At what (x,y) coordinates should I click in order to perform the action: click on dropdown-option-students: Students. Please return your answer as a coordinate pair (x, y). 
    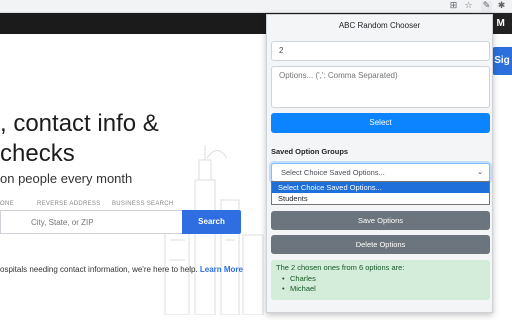
    Looking at the image, I should click on (380, 198).